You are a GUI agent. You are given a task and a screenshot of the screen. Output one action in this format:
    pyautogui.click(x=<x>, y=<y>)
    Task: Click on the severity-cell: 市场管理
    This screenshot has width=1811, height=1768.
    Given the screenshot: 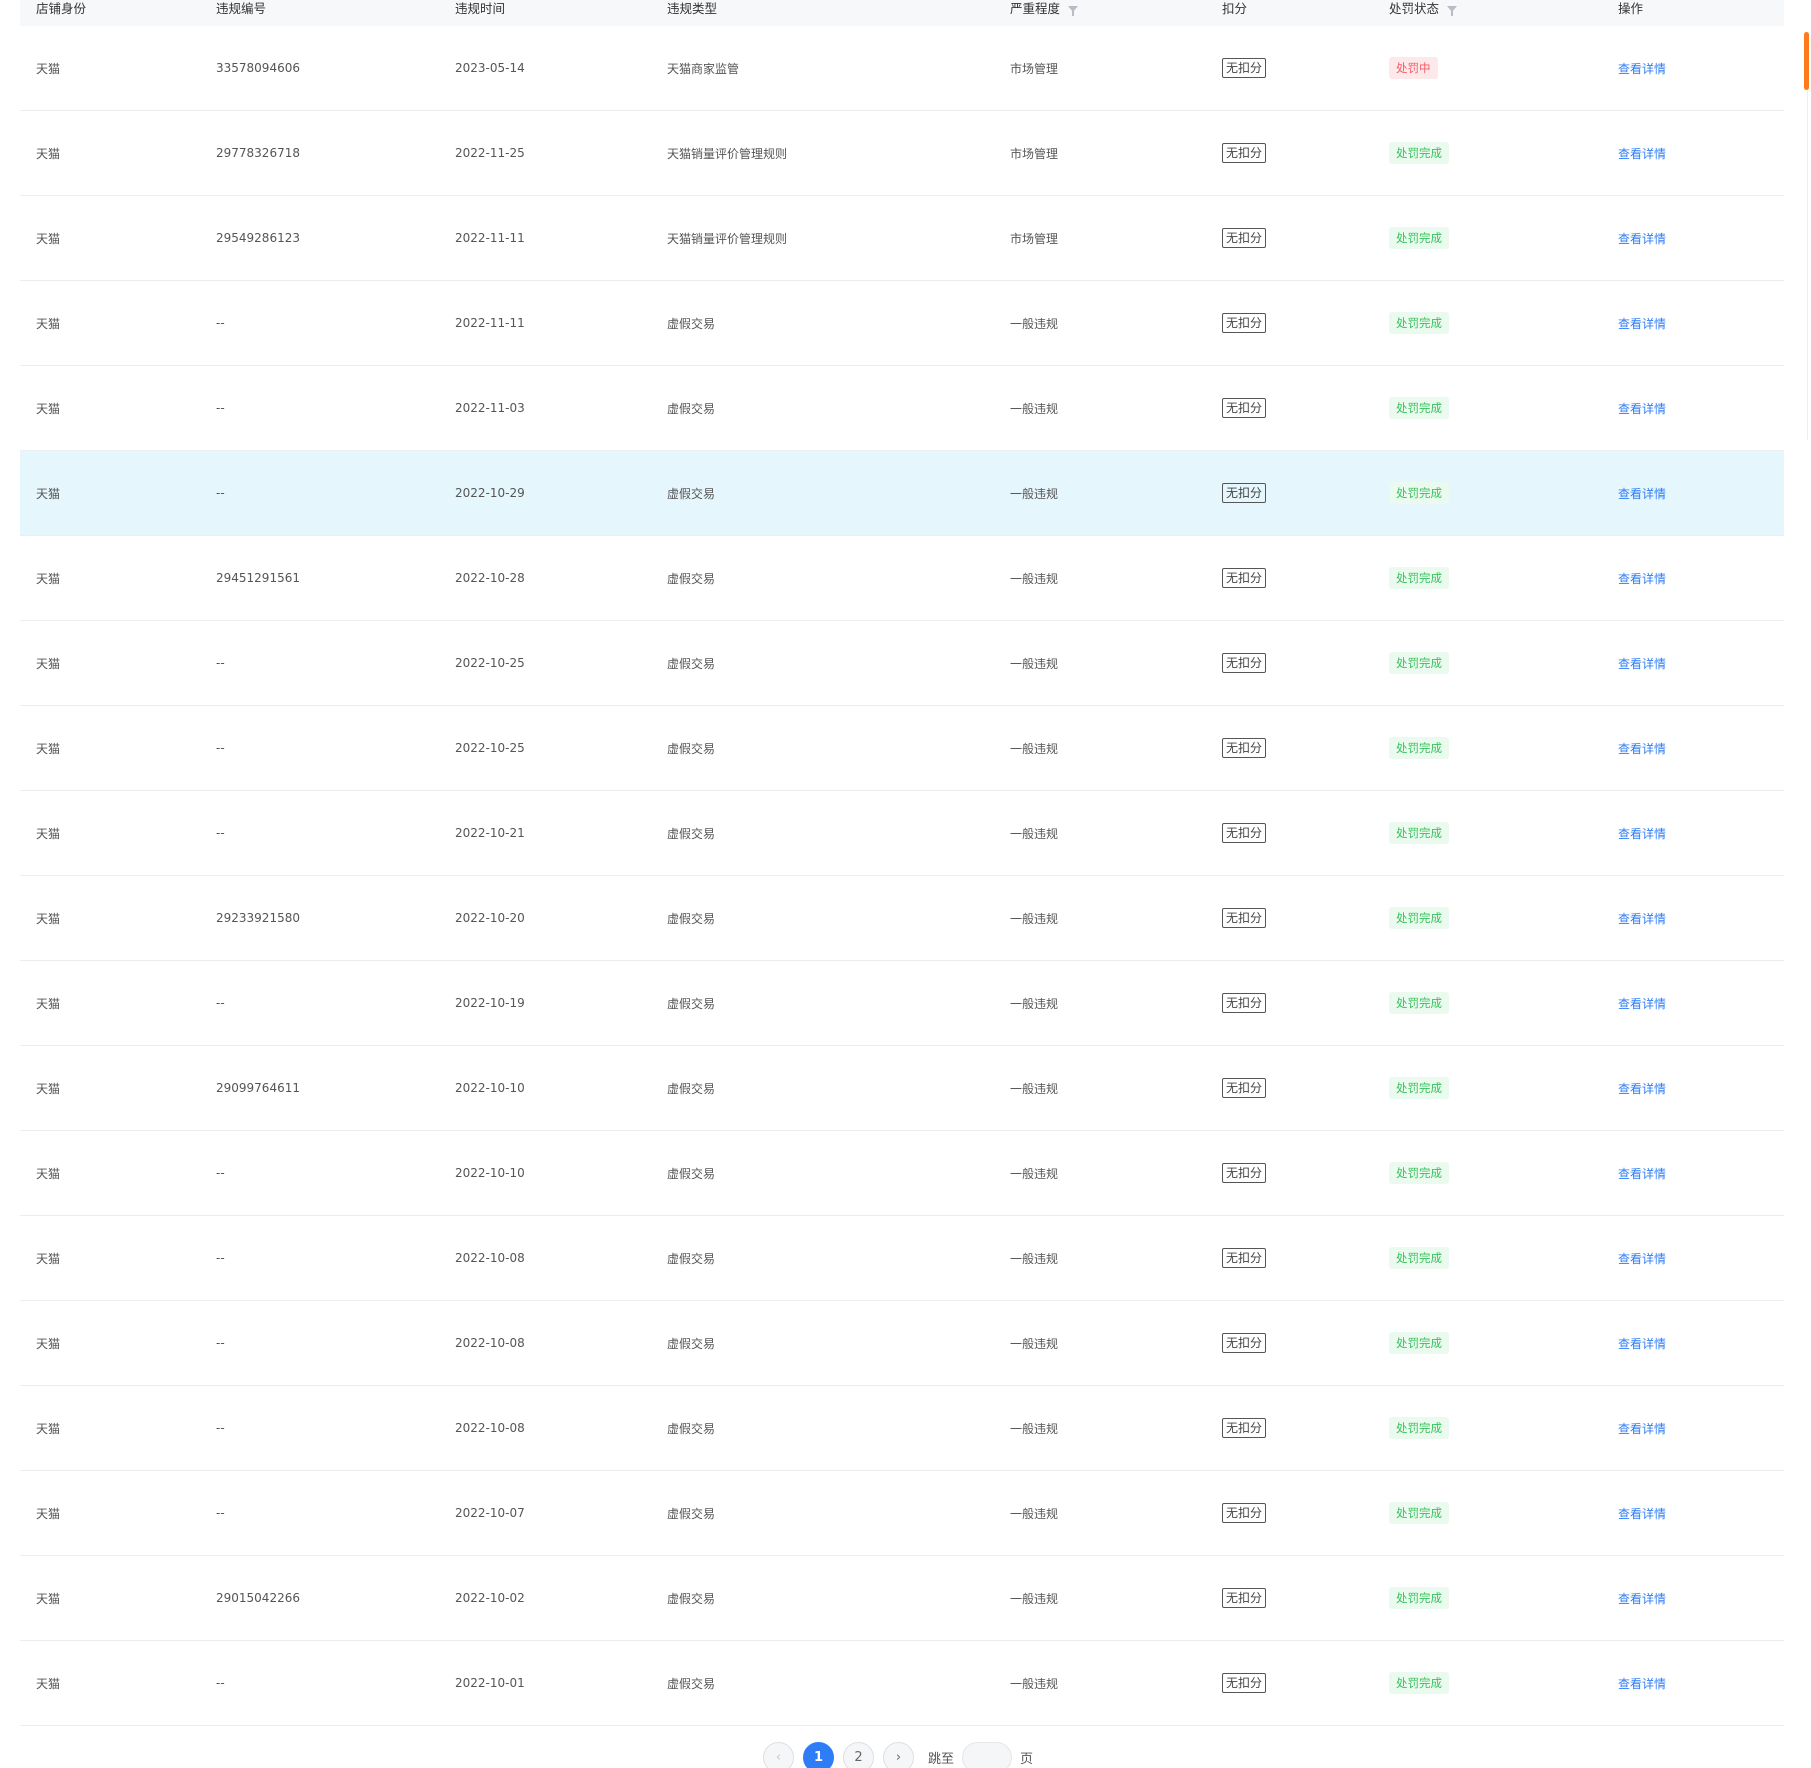 What is the action you would take?
    pyautogui.click(x=1100, y=238)
    